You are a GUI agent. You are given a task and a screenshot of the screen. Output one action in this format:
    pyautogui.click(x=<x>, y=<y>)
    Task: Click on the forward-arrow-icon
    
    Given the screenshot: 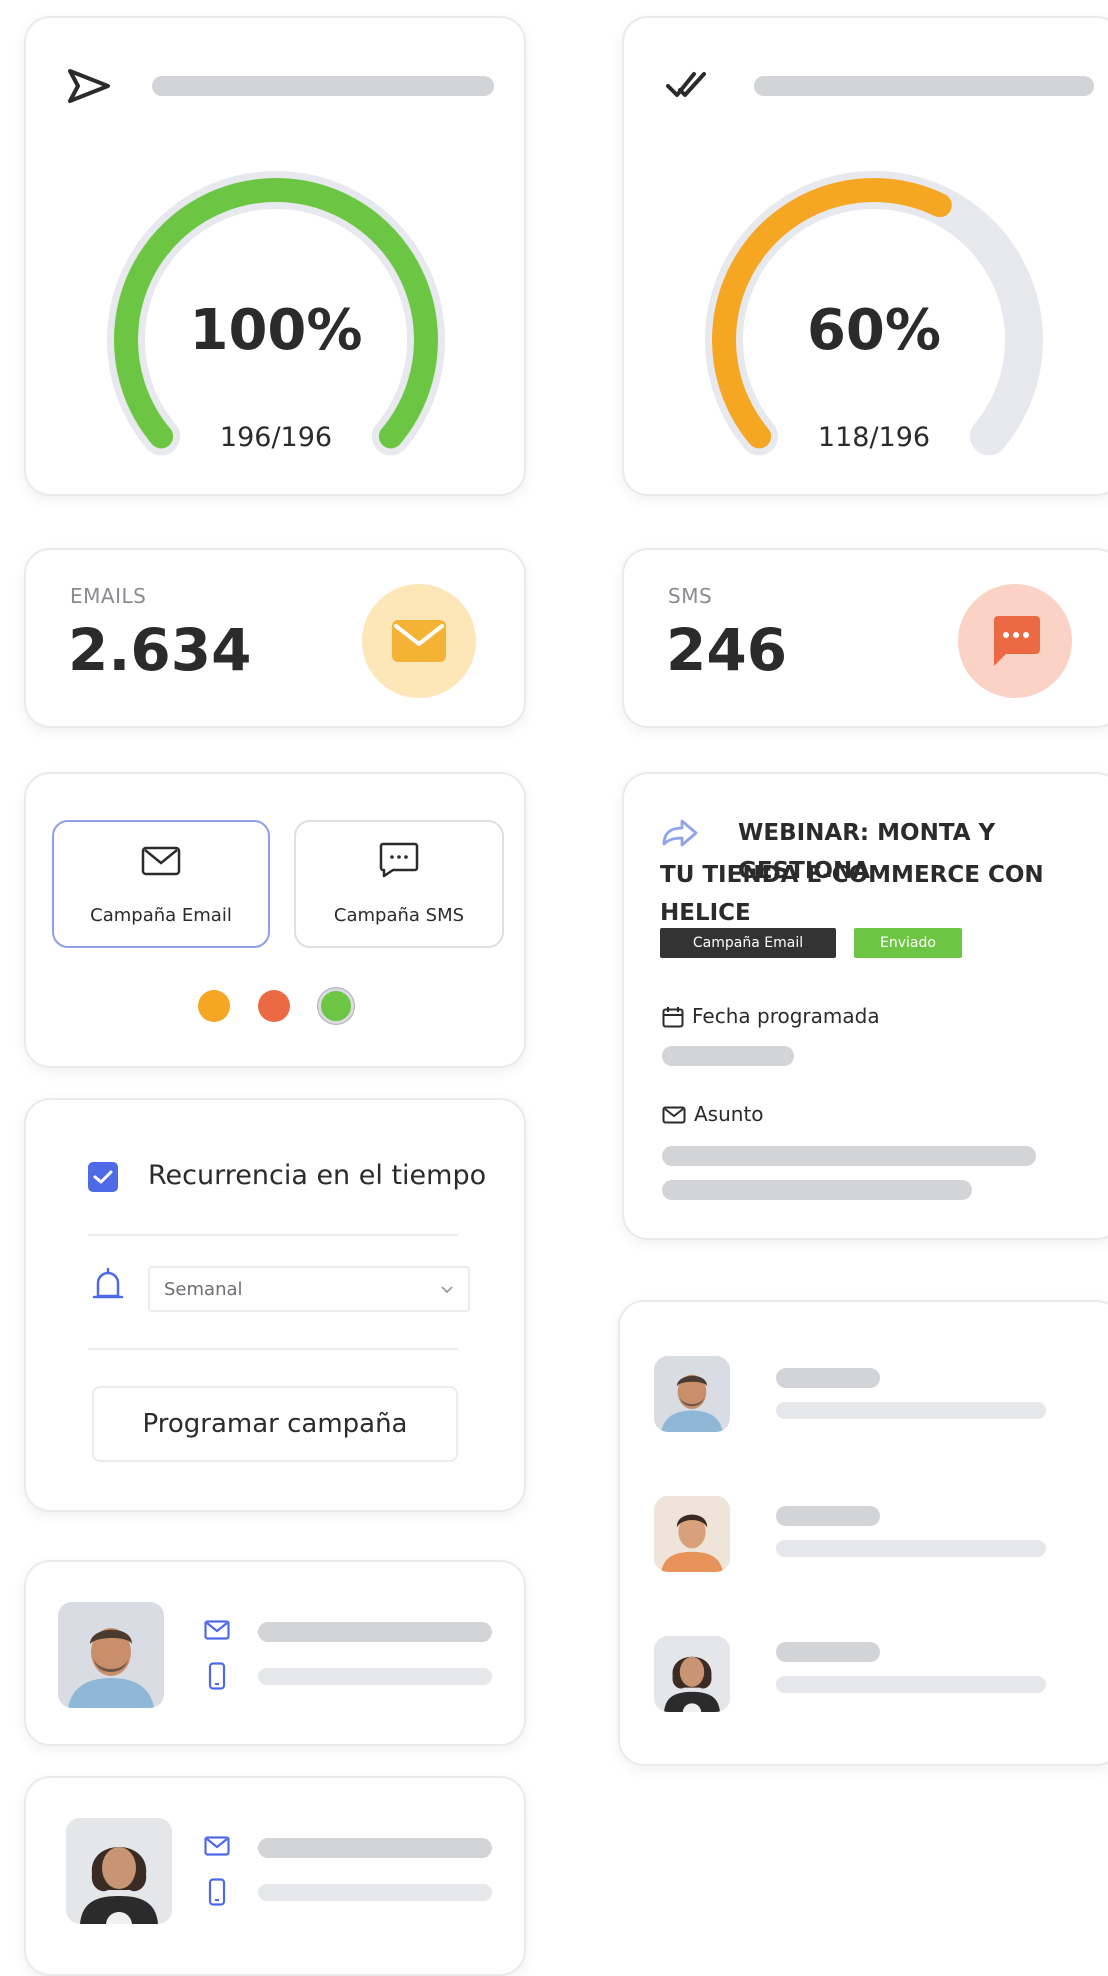 What is the action you would take?
    pyautogui.click(x=680, y=833)
    